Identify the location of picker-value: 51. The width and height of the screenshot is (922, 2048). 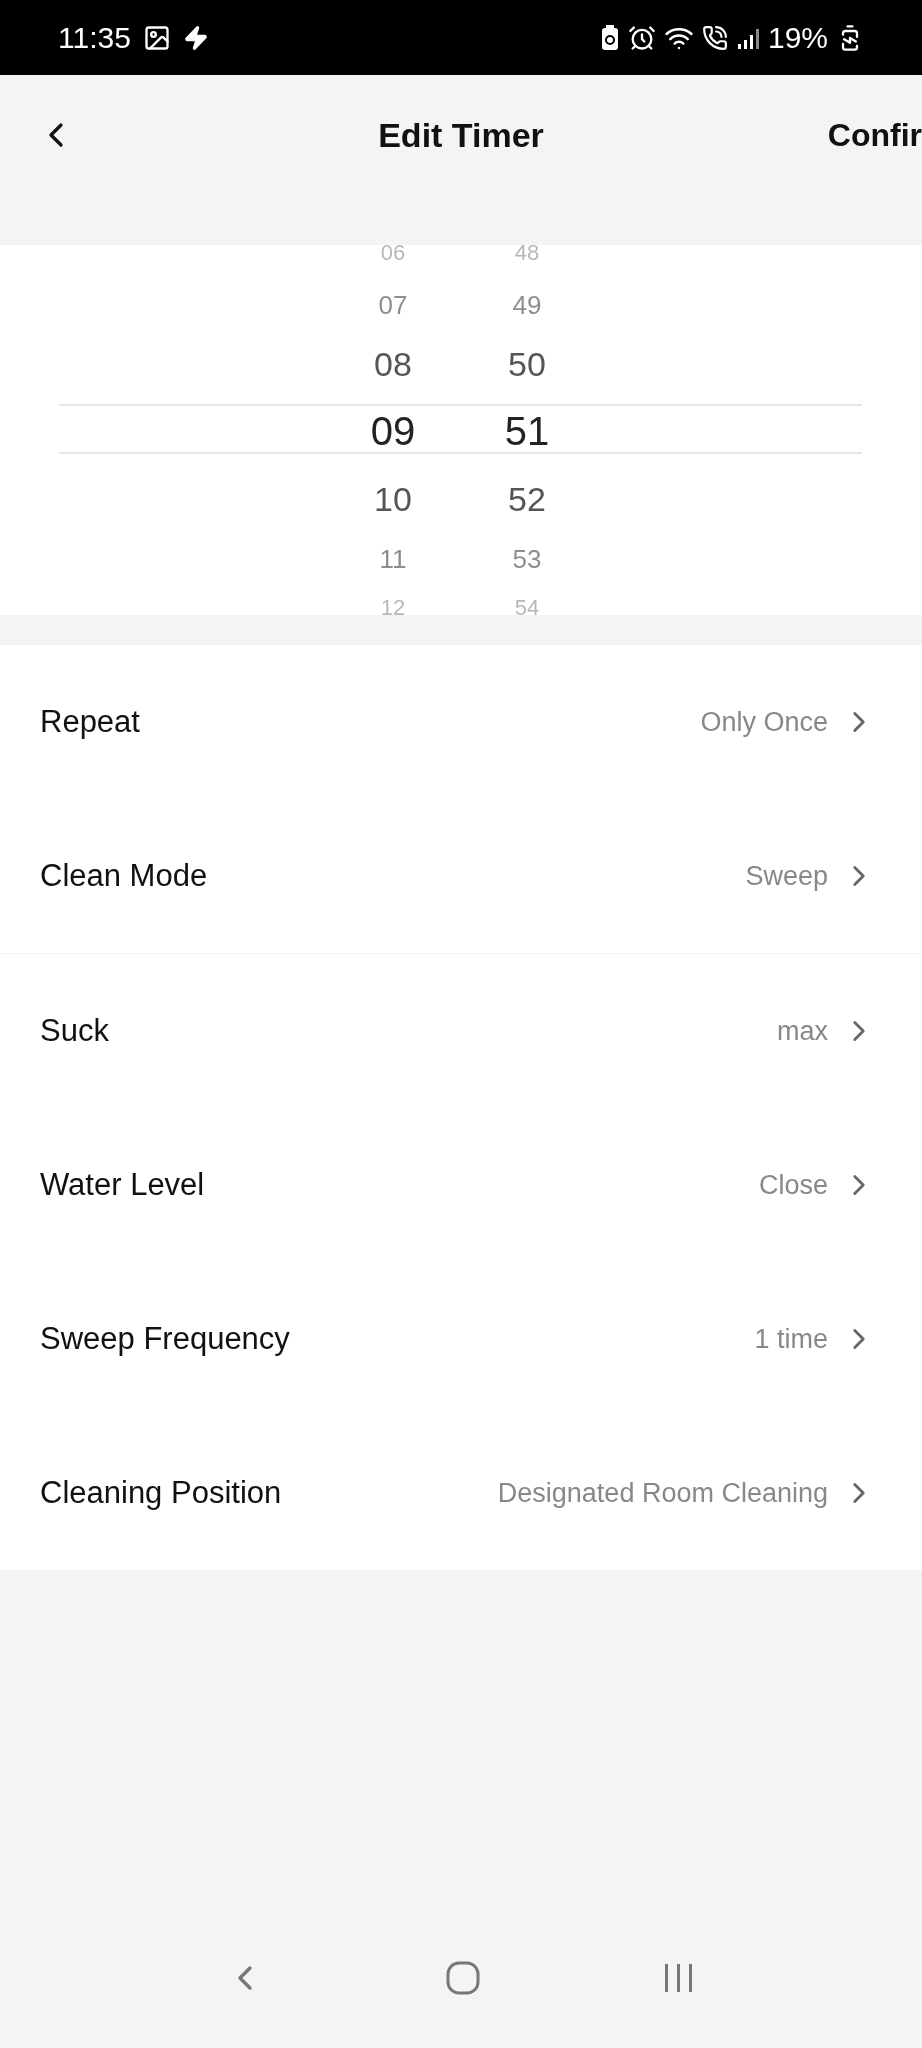
(527, 431).